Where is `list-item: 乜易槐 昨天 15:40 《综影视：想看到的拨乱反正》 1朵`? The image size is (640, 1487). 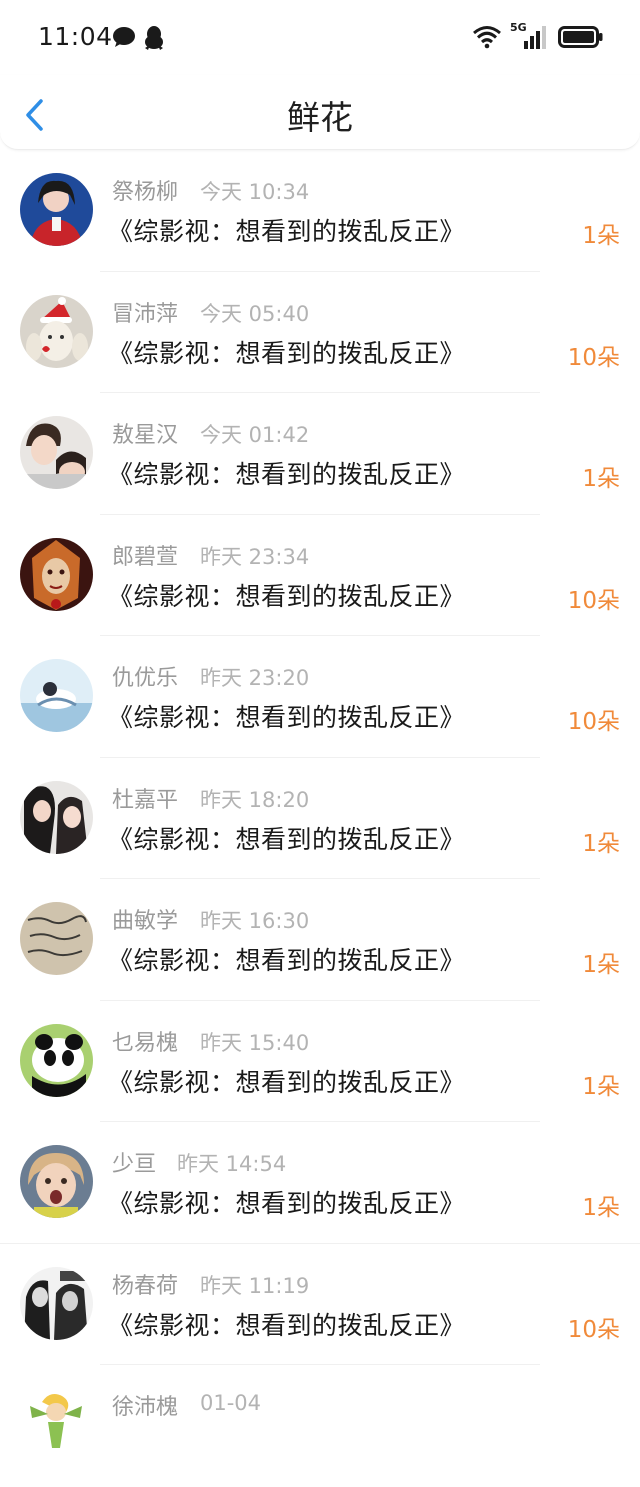 list-item: 乜易槐 昨天 15:40 《综影视：想看到的拨乱反正》 1朵 is located at coordinates (320, 1061).